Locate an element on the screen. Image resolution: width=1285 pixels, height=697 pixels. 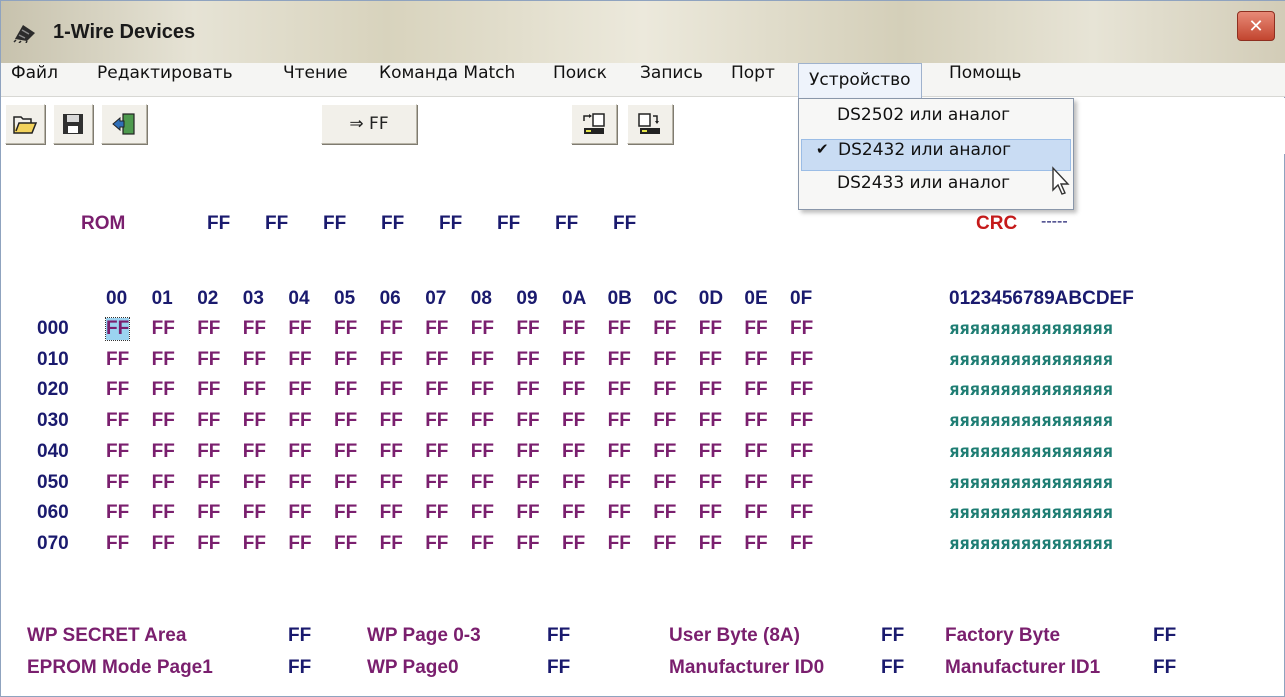
write-device-button is located at coordinates (650, 124).